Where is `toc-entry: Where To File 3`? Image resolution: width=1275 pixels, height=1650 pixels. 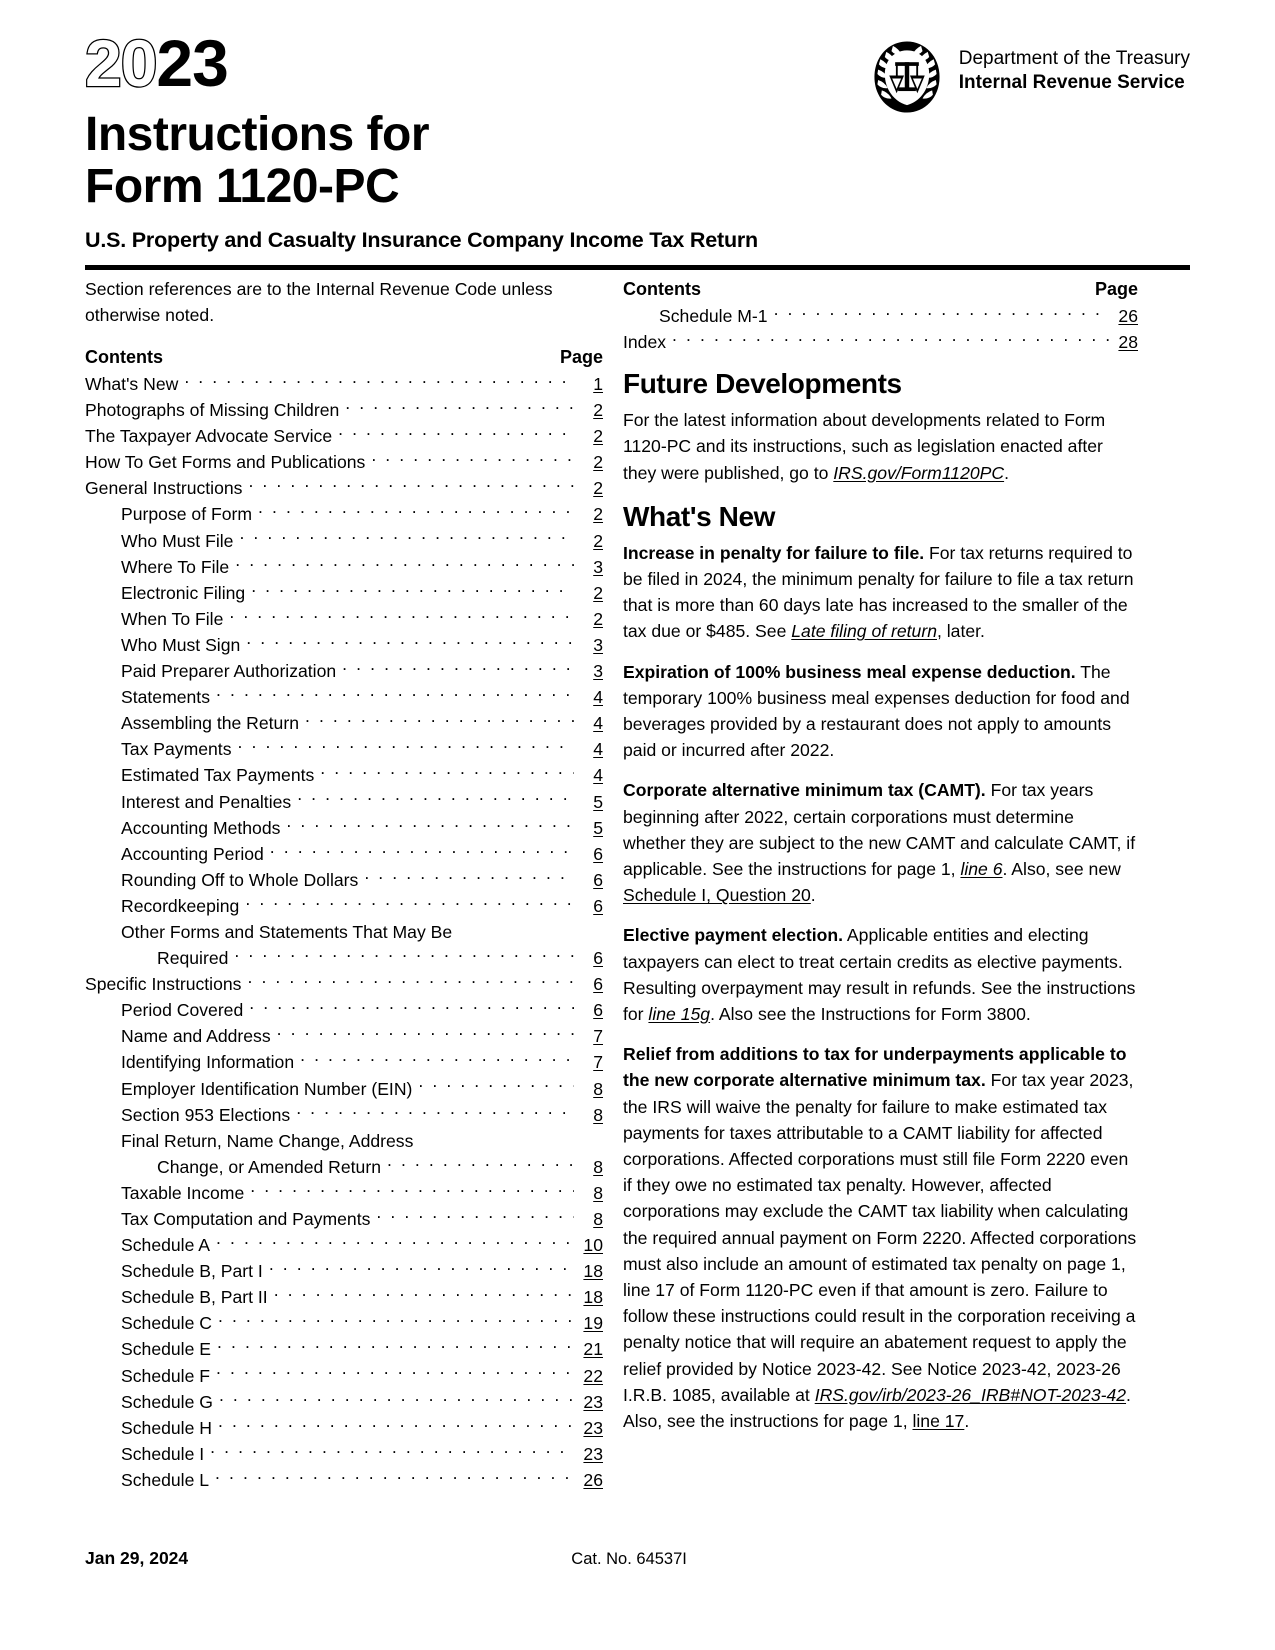 toc-entry: Where To File 3 is located at coordinates (344, 567).